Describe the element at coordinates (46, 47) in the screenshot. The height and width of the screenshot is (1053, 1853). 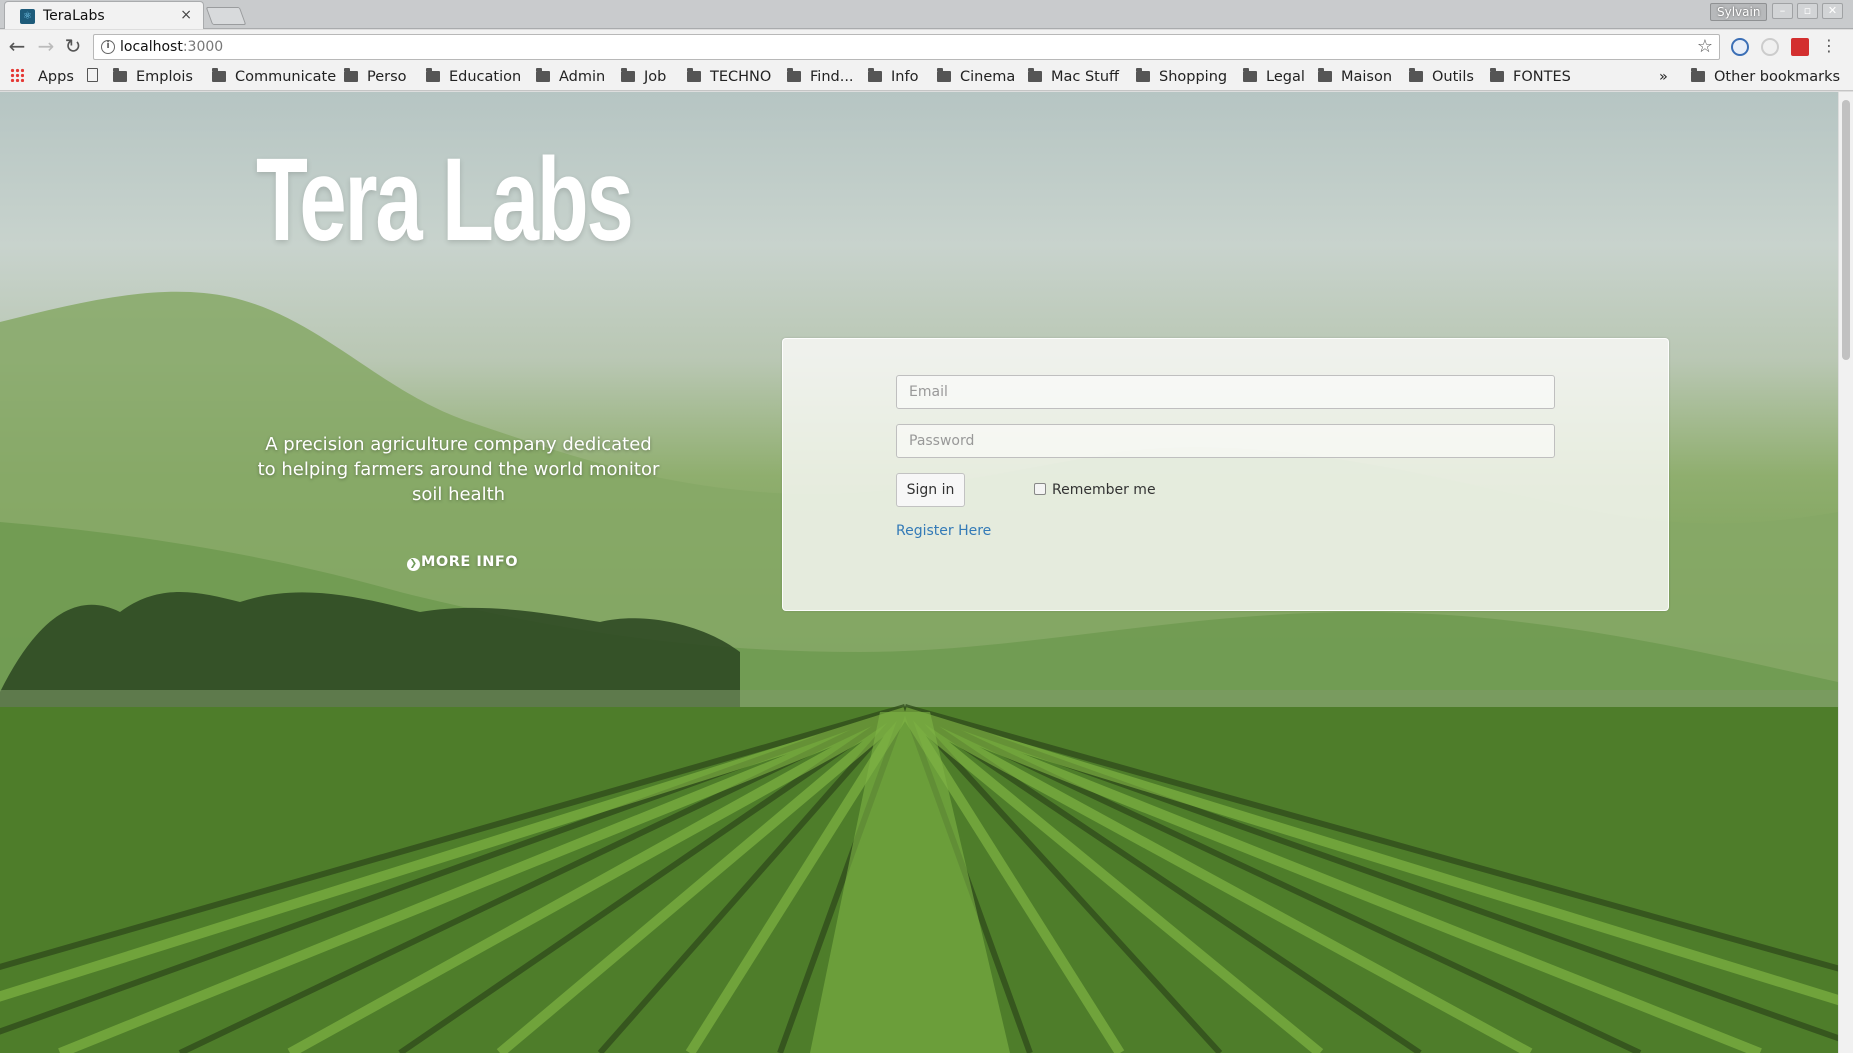
I see `forward-button: →` at that location.